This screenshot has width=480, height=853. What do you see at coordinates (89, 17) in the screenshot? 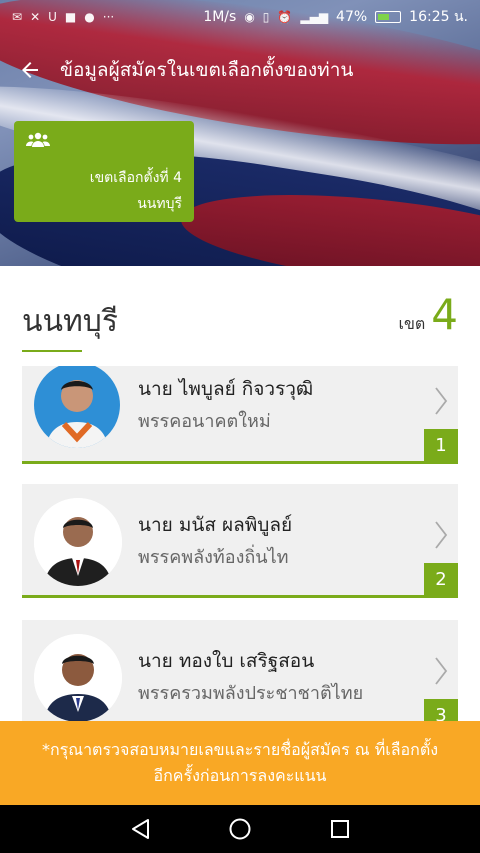
I see `line-icon: ●` at bounding box center [89, 17].